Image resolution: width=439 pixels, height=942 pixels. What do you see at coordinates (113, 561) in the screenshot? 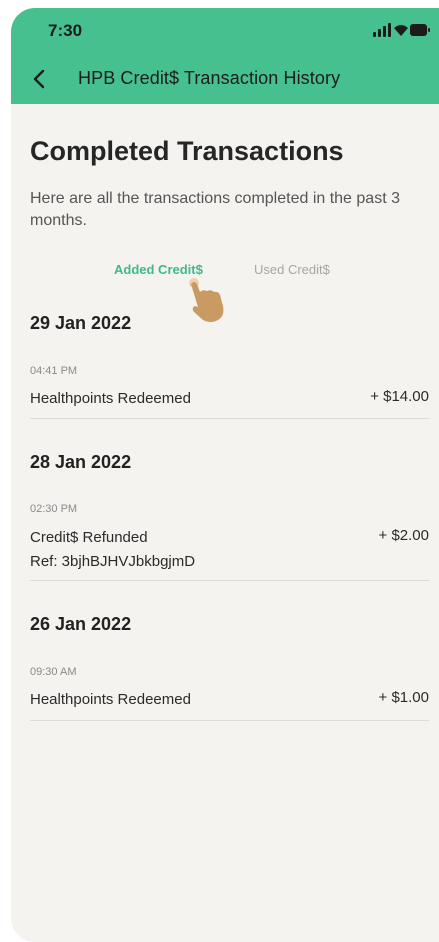
I see `transaction-reference: Ref: 3bjhBJHVJbkbgjmD` at bounding box center [113, 561].